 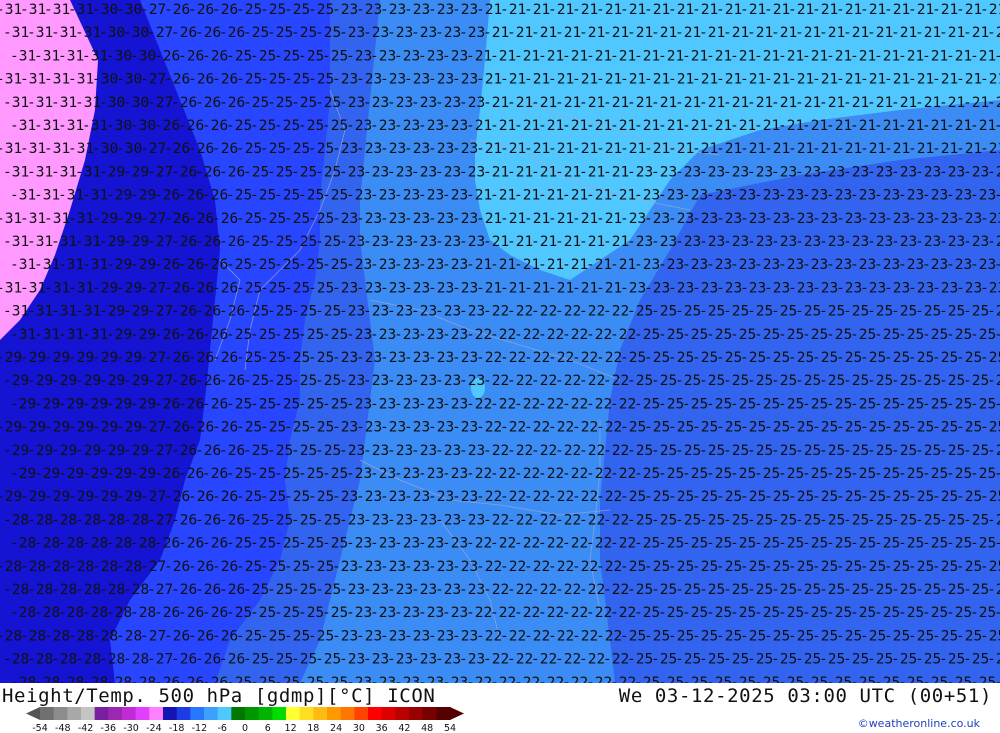 I want to click on contour-label: -30, so click(x=119, y=126).